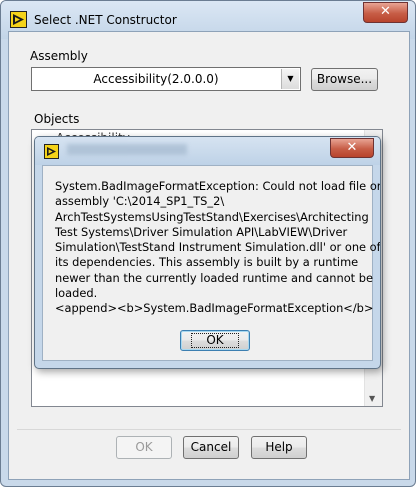 The image size is (416, 487). I want to click on window-title: Select .NET Constructor, so click(105, 20).